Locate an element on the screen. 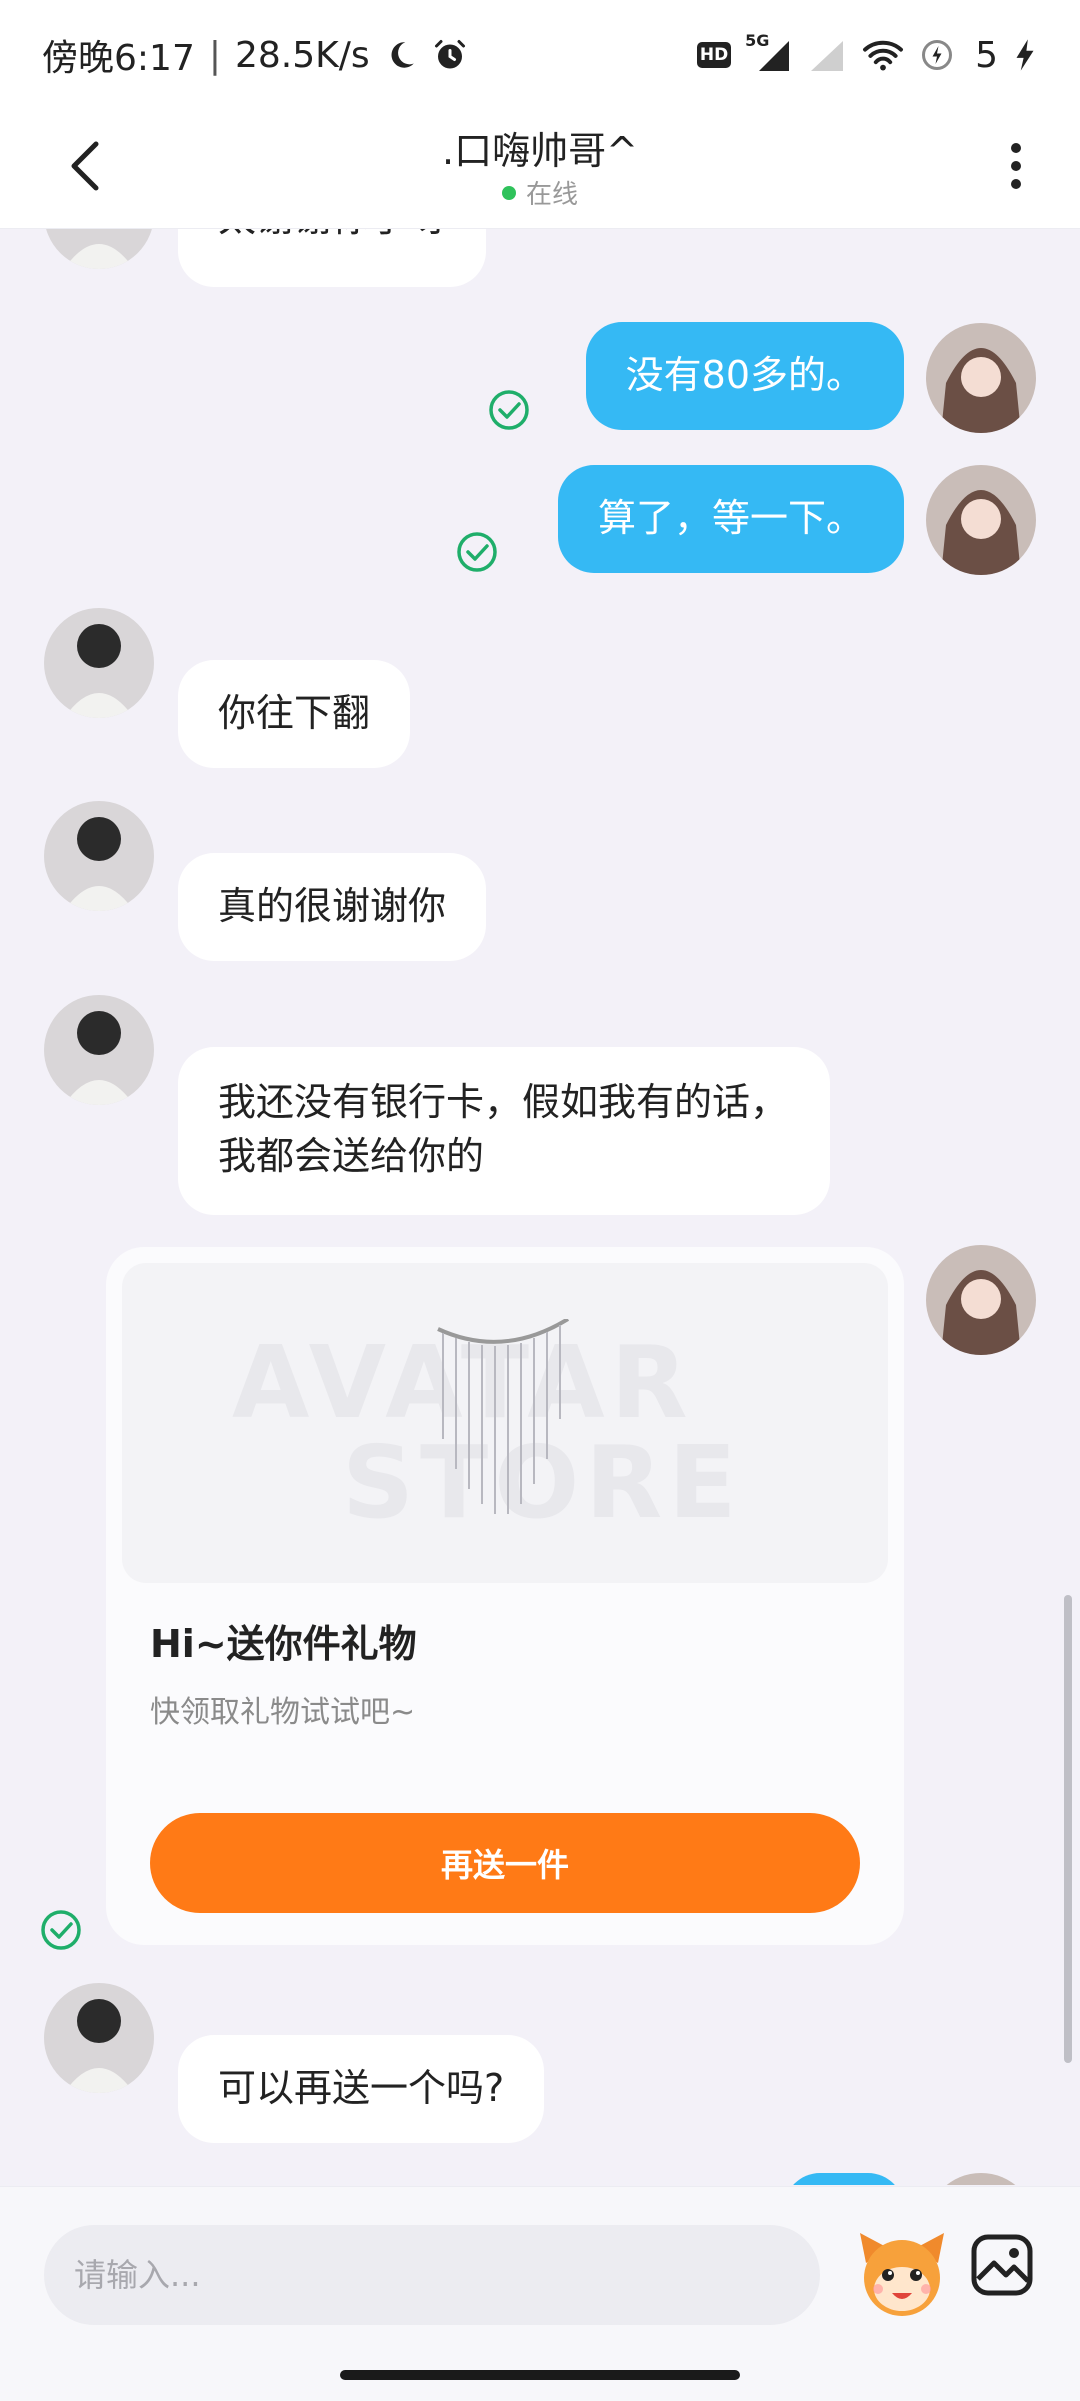  signal-5g-icon: 5G is located at coordinates (769, 52).